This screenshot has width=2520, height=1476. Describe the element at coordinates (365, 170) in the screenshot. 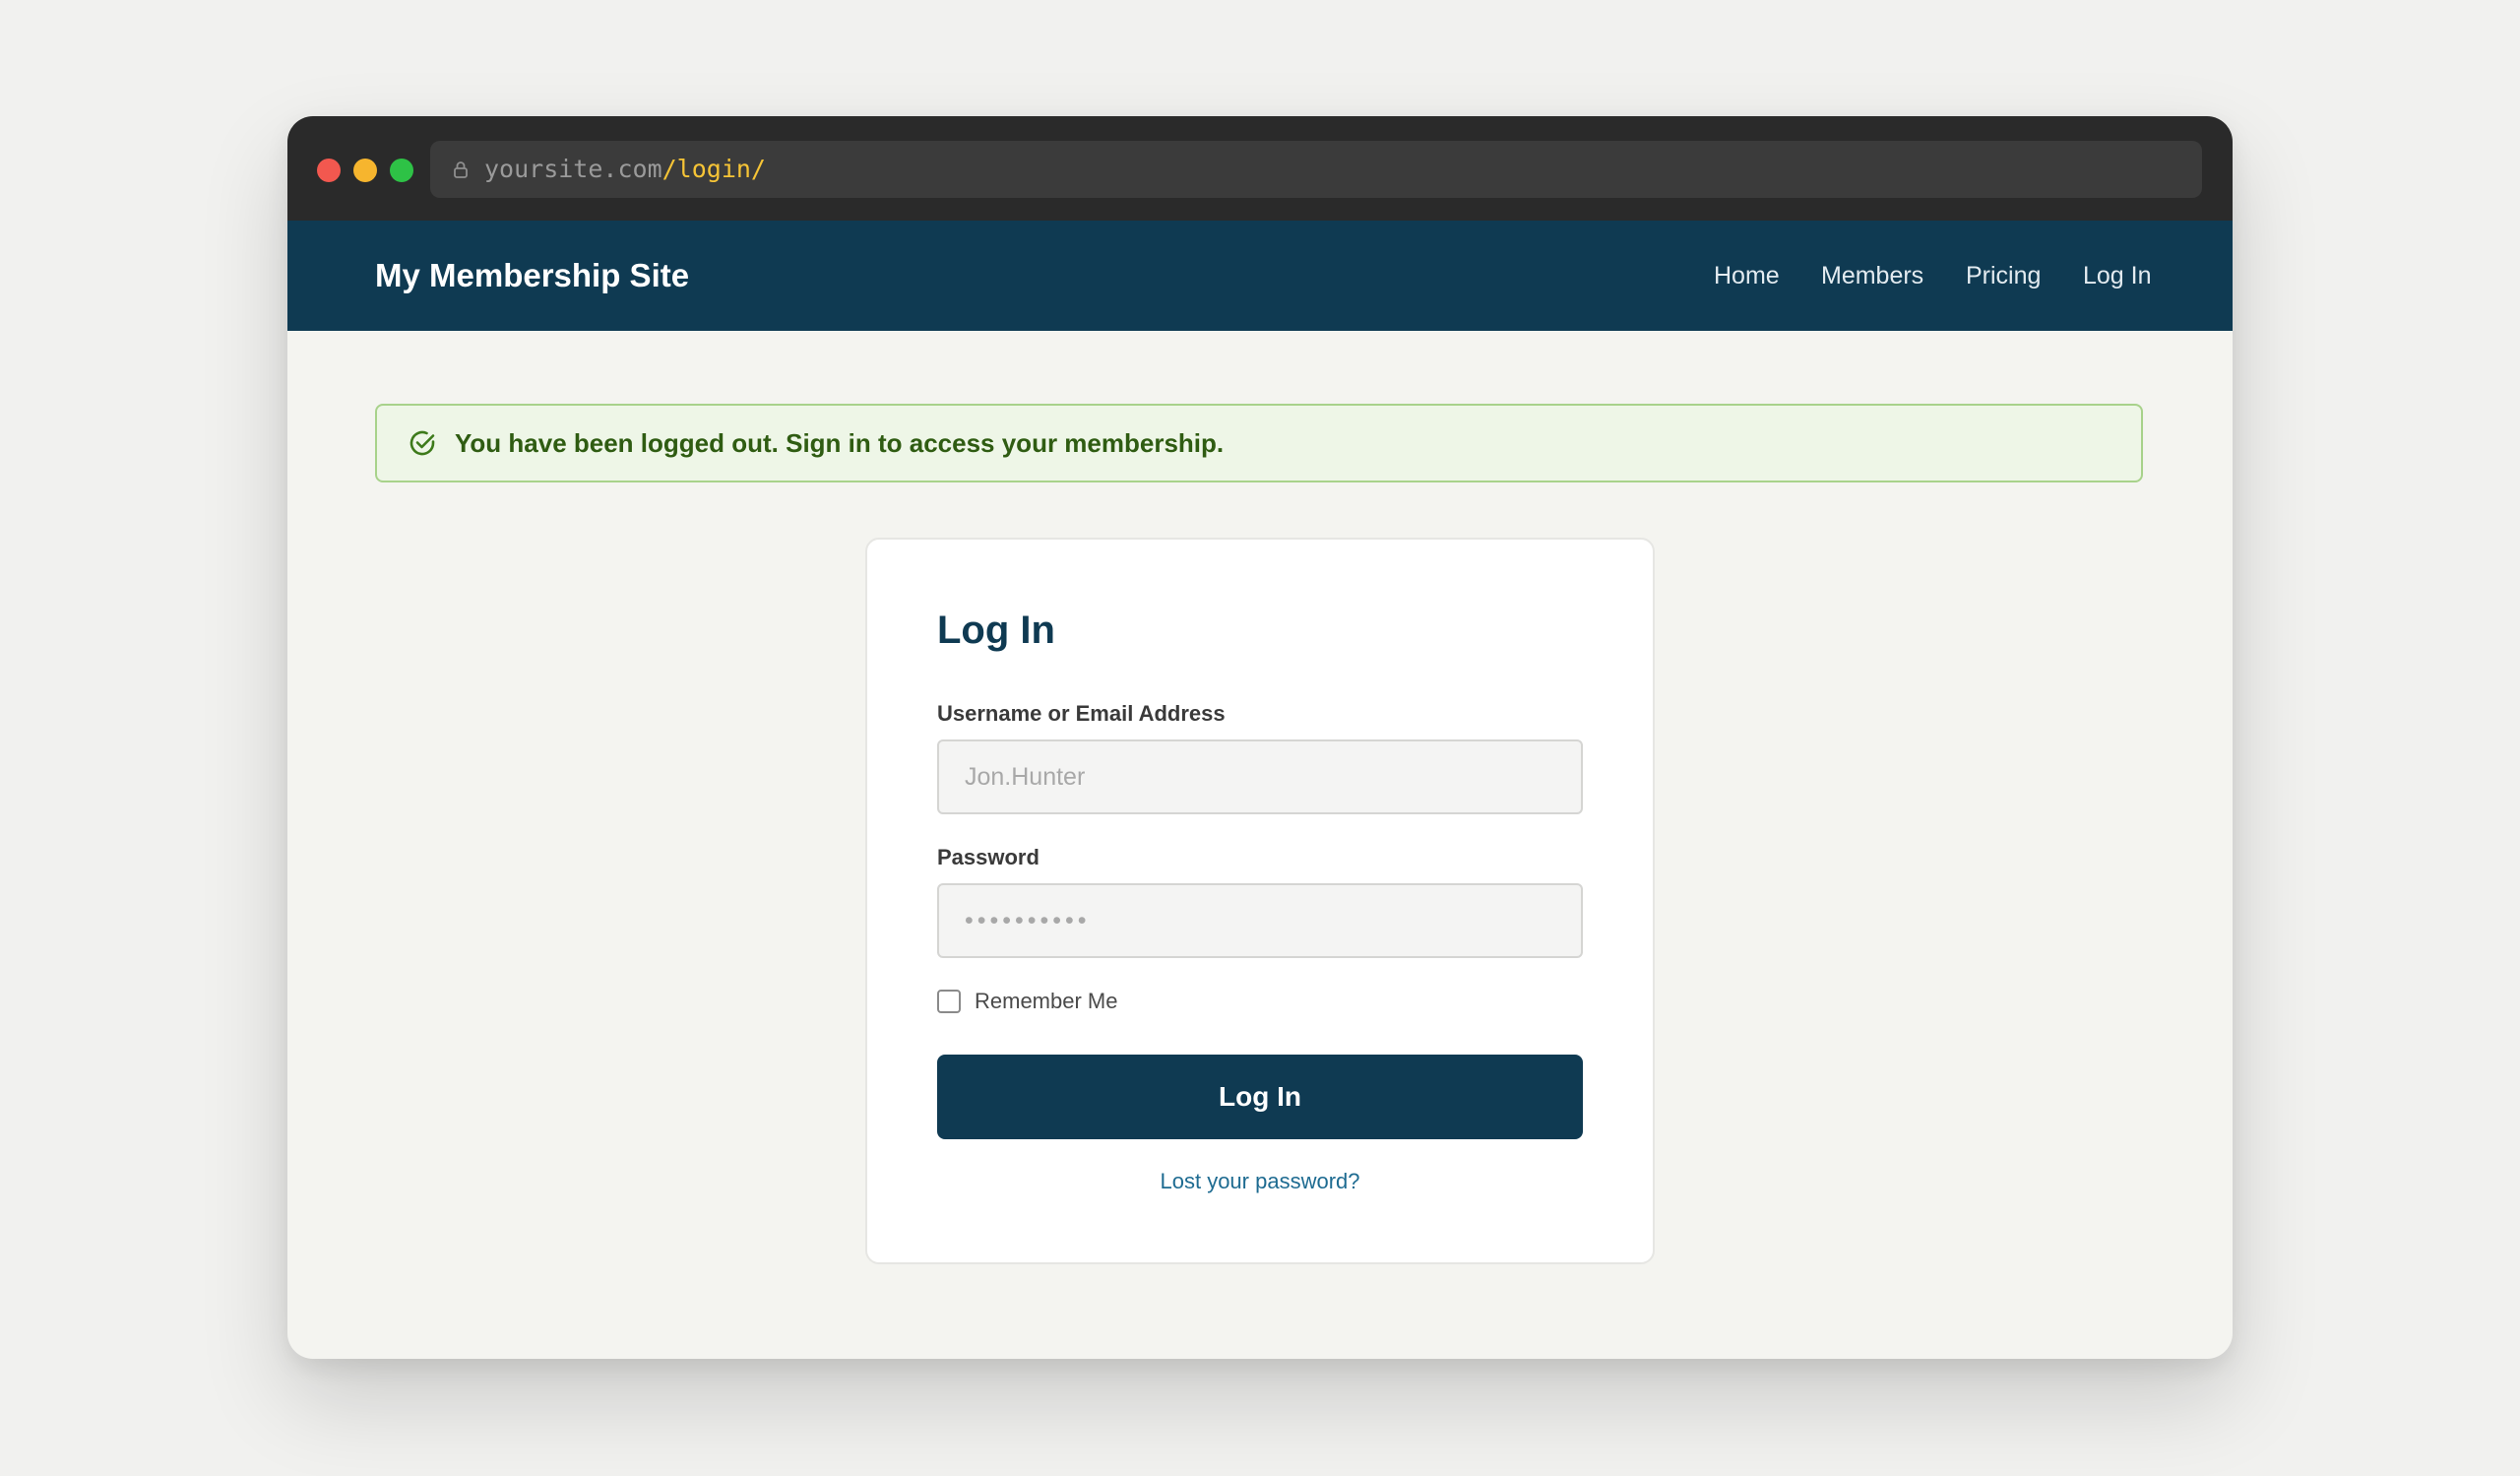

I see `minimize-window-button` at that location.